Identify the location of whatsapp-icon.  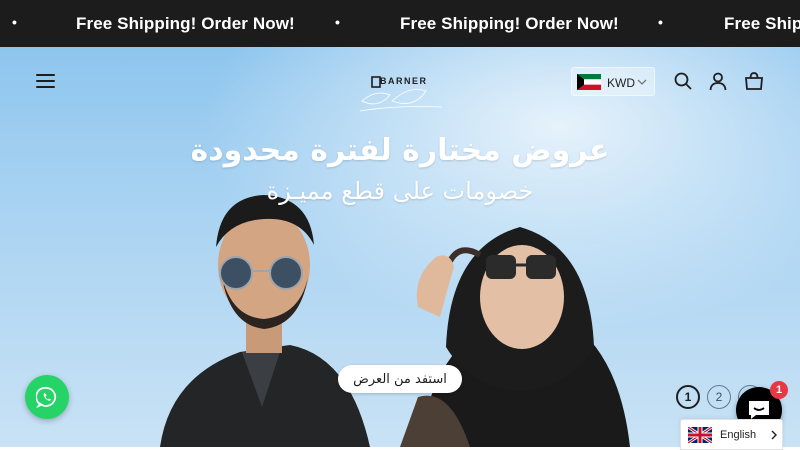
(46, 397).